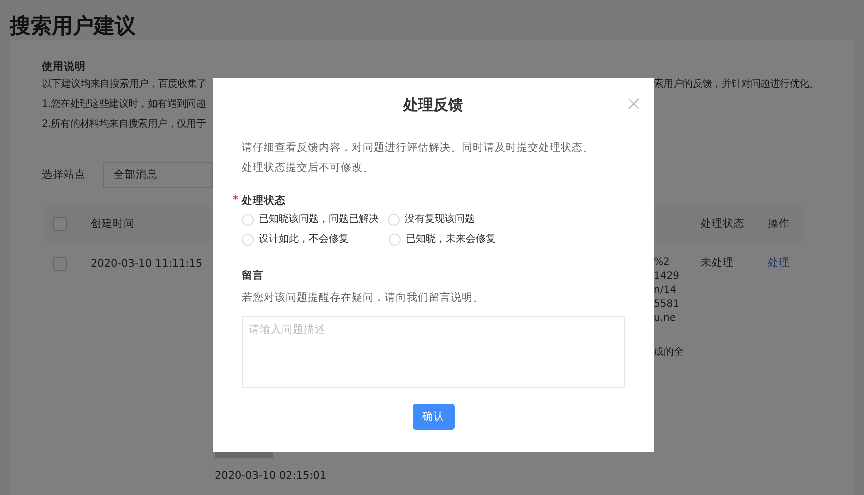  I want to click on instruction-text: 以下建议均来自搜索用户，百度收集了, so click(124, 84).